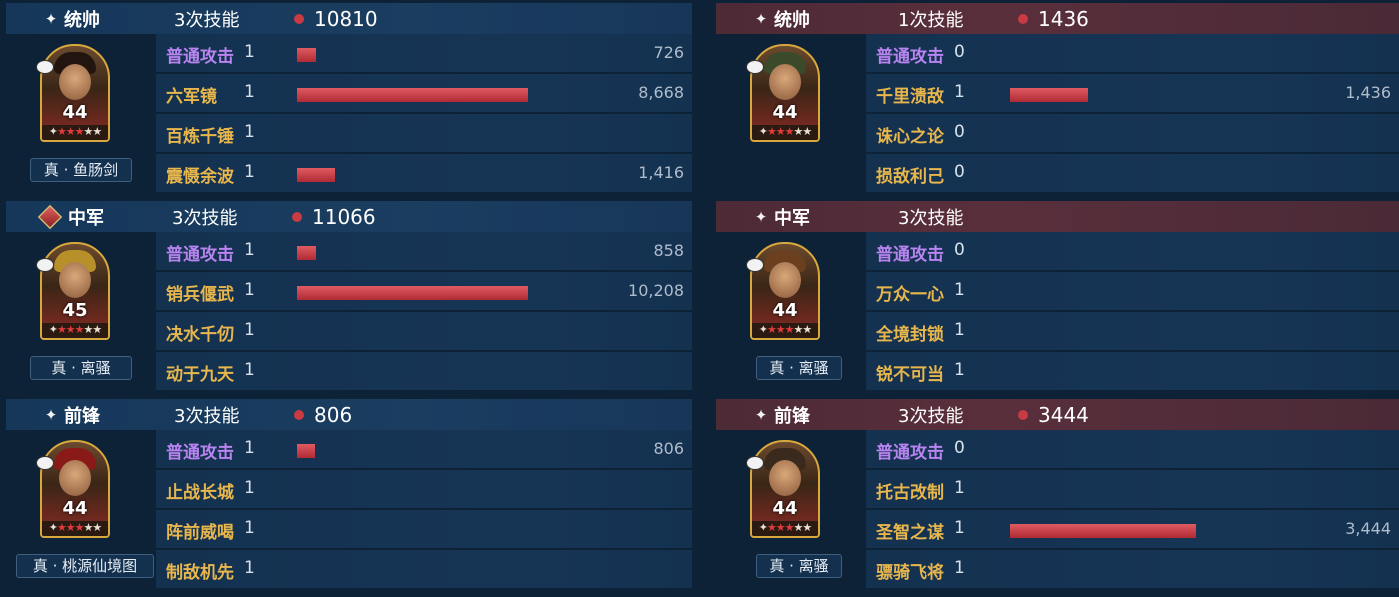 The image size is (1399, 597). What do you see at coordinates (424, 371) in the screenshot?
I see `skill-row: 动于九天 1` at bounding box center [424, 371].